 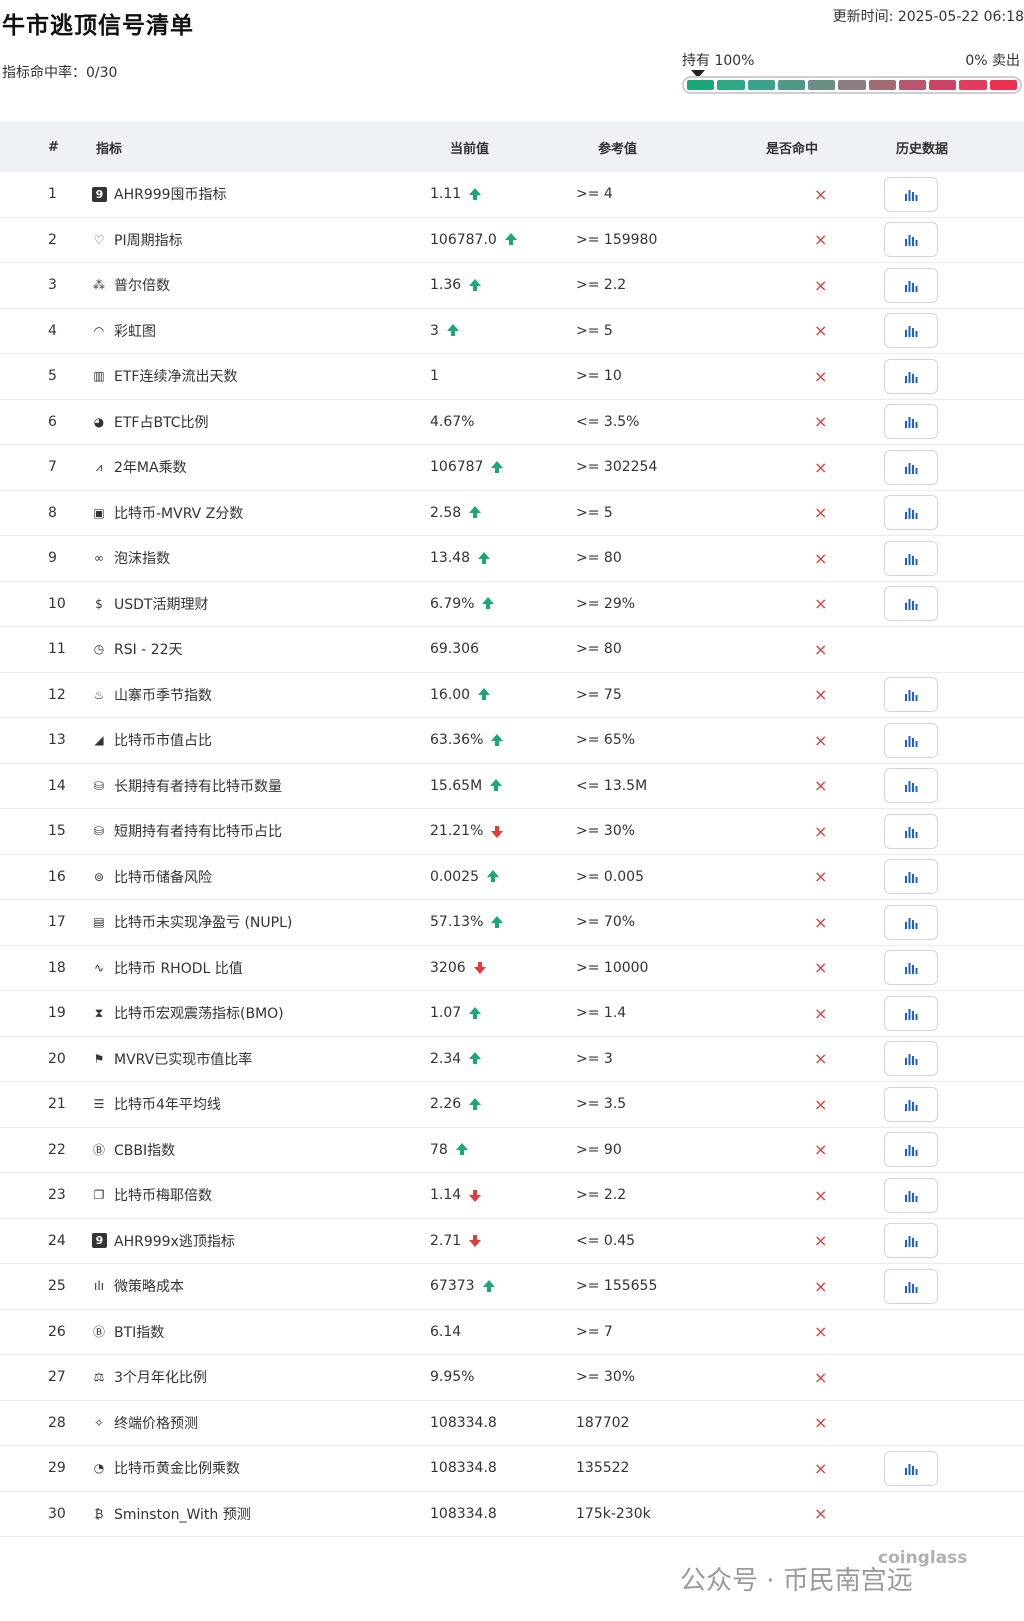 What do you see at coordinates (260, 376) in the screenshot?
I see `indicator-name-cell: ▥ ETF连续净流出天数` at bounding box center [260, 376].